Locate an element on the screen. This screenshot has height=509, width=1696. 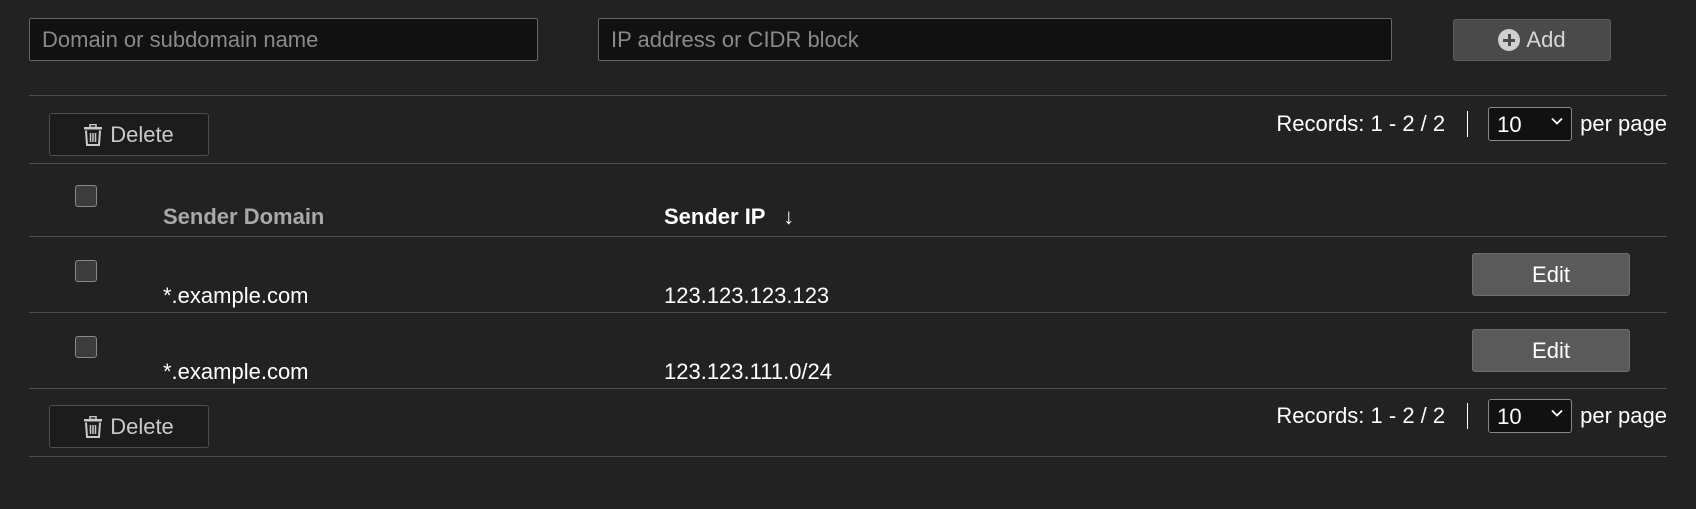
add-button: Add is located at coordinates (1532, 40).